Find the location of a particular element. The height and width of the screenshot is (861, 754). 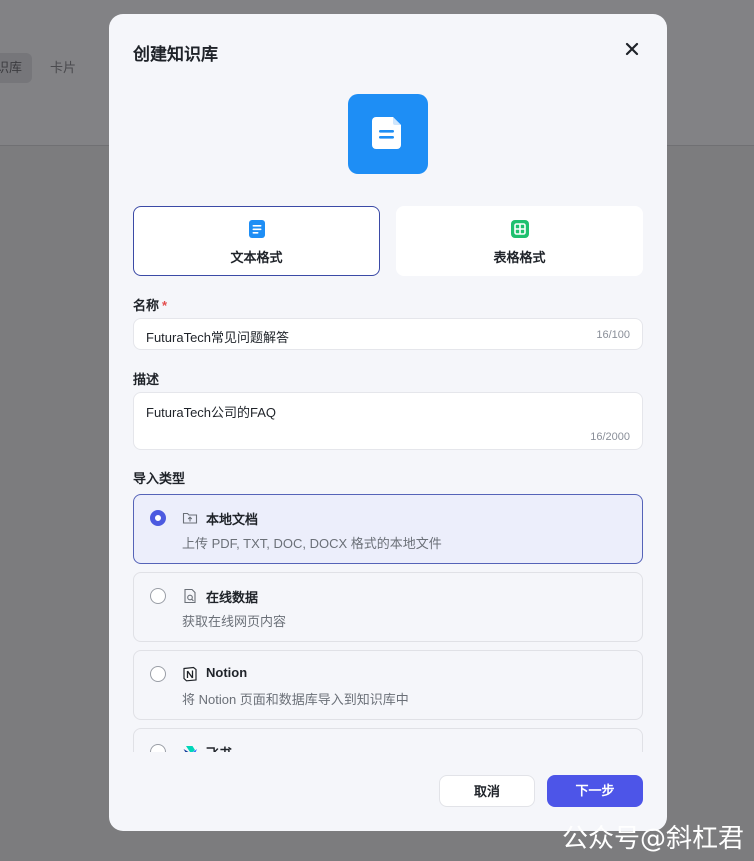

feishu-icon is located at coordinates (190, 749).